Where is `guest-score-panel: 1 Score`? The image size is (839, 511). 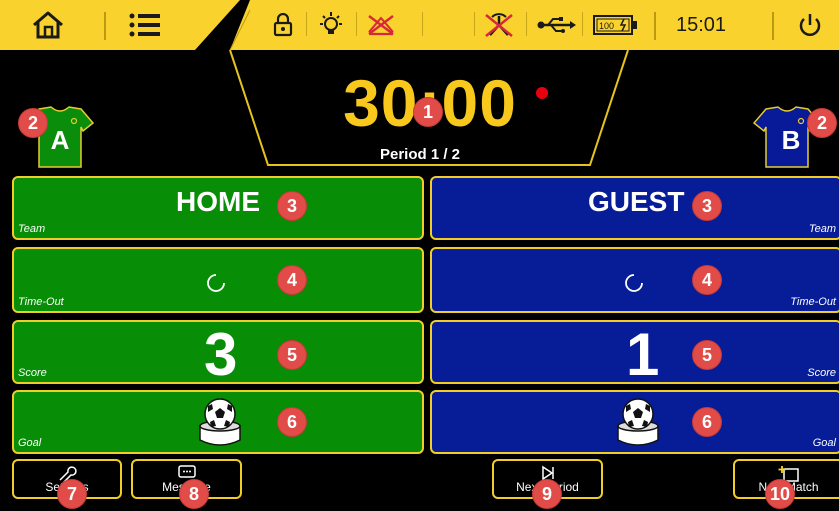 guest-score-panel: 1 Score is located at coordinates (634, 354).